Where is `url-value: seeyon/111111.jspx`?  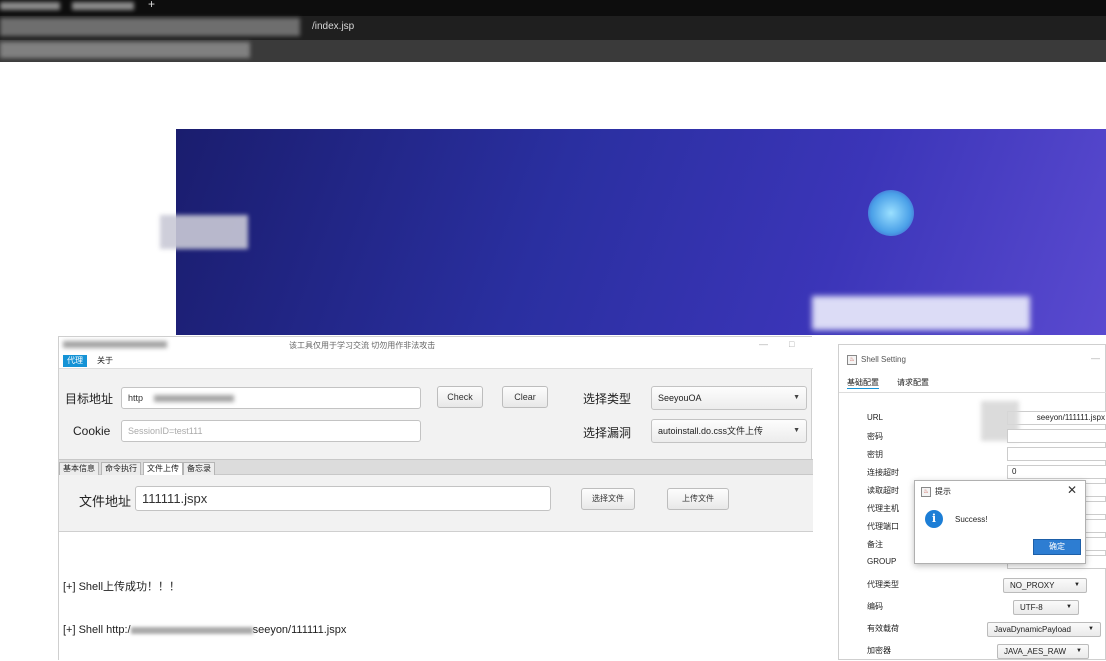 url-value: seeyon/111111.jspx is located at coordinates (1070, 417).